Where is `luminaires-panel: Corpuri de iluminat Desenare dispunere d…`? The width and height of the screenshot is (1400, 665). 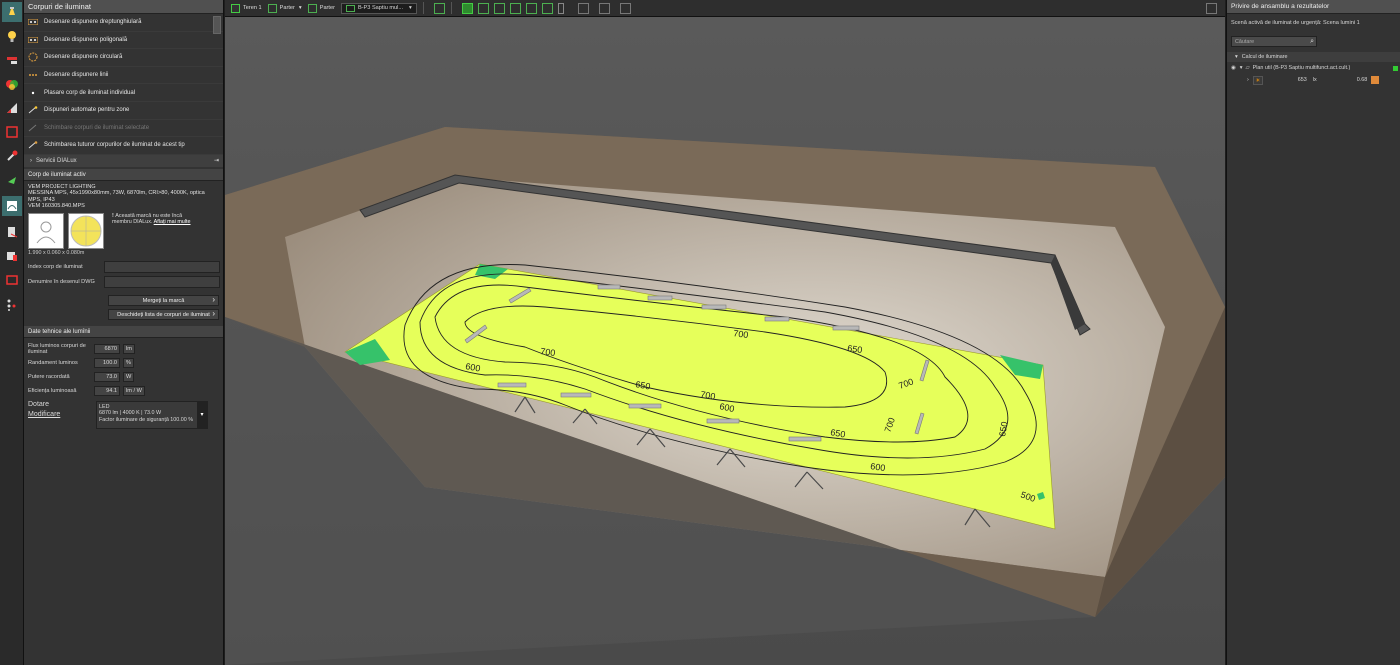
luminaires-panel: Corpuri de iluminat Desenare dispunere d… is located at coordinates (124, 332).